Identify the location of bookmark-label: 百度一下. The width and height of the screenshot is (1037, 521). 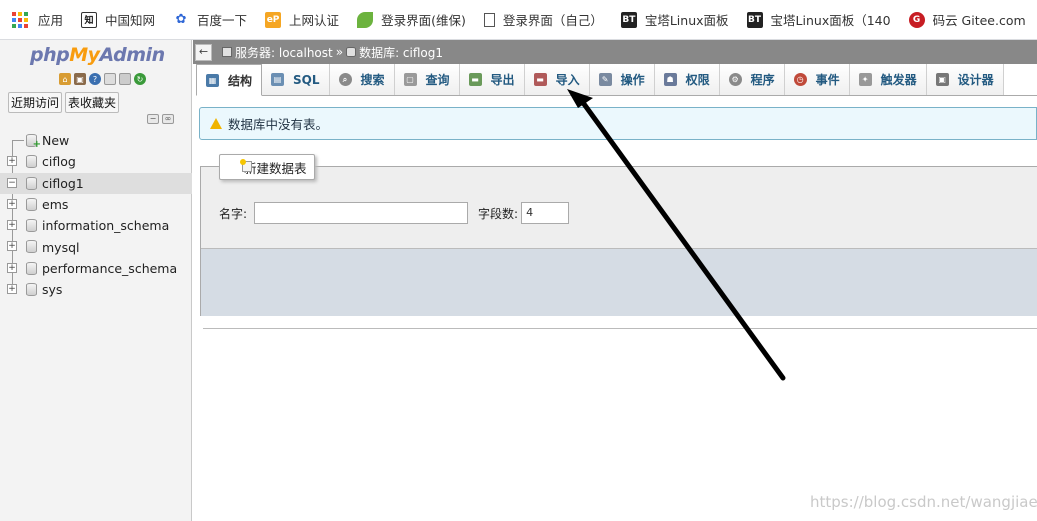
(222, 20).